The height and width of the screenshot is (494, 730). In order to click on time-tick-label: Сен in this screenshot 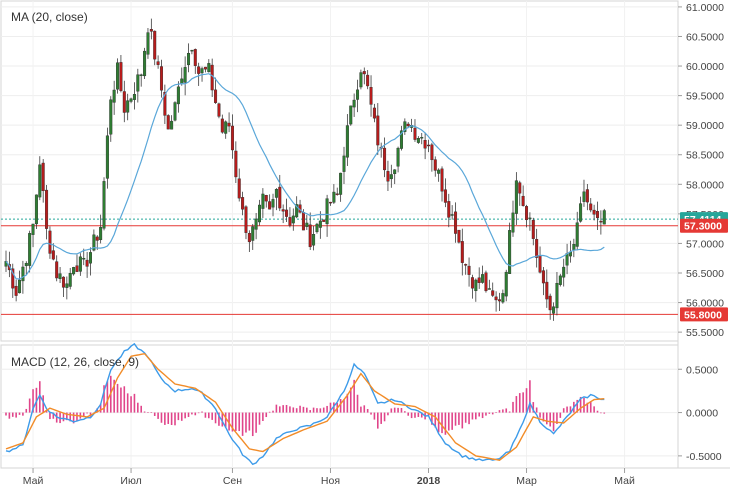, I will do `click(232, 481)`.